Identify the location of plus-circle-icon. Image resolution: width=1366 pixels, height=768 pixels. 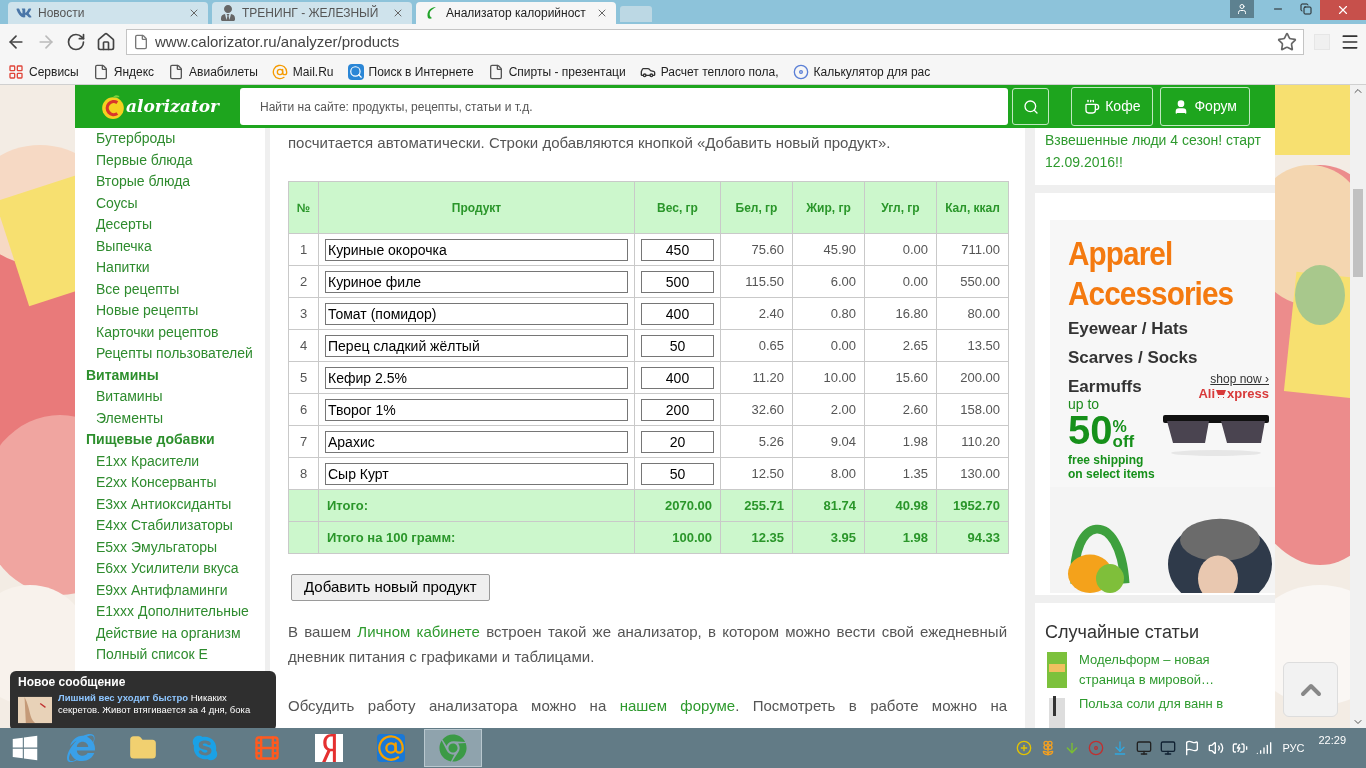
(1024, 748).